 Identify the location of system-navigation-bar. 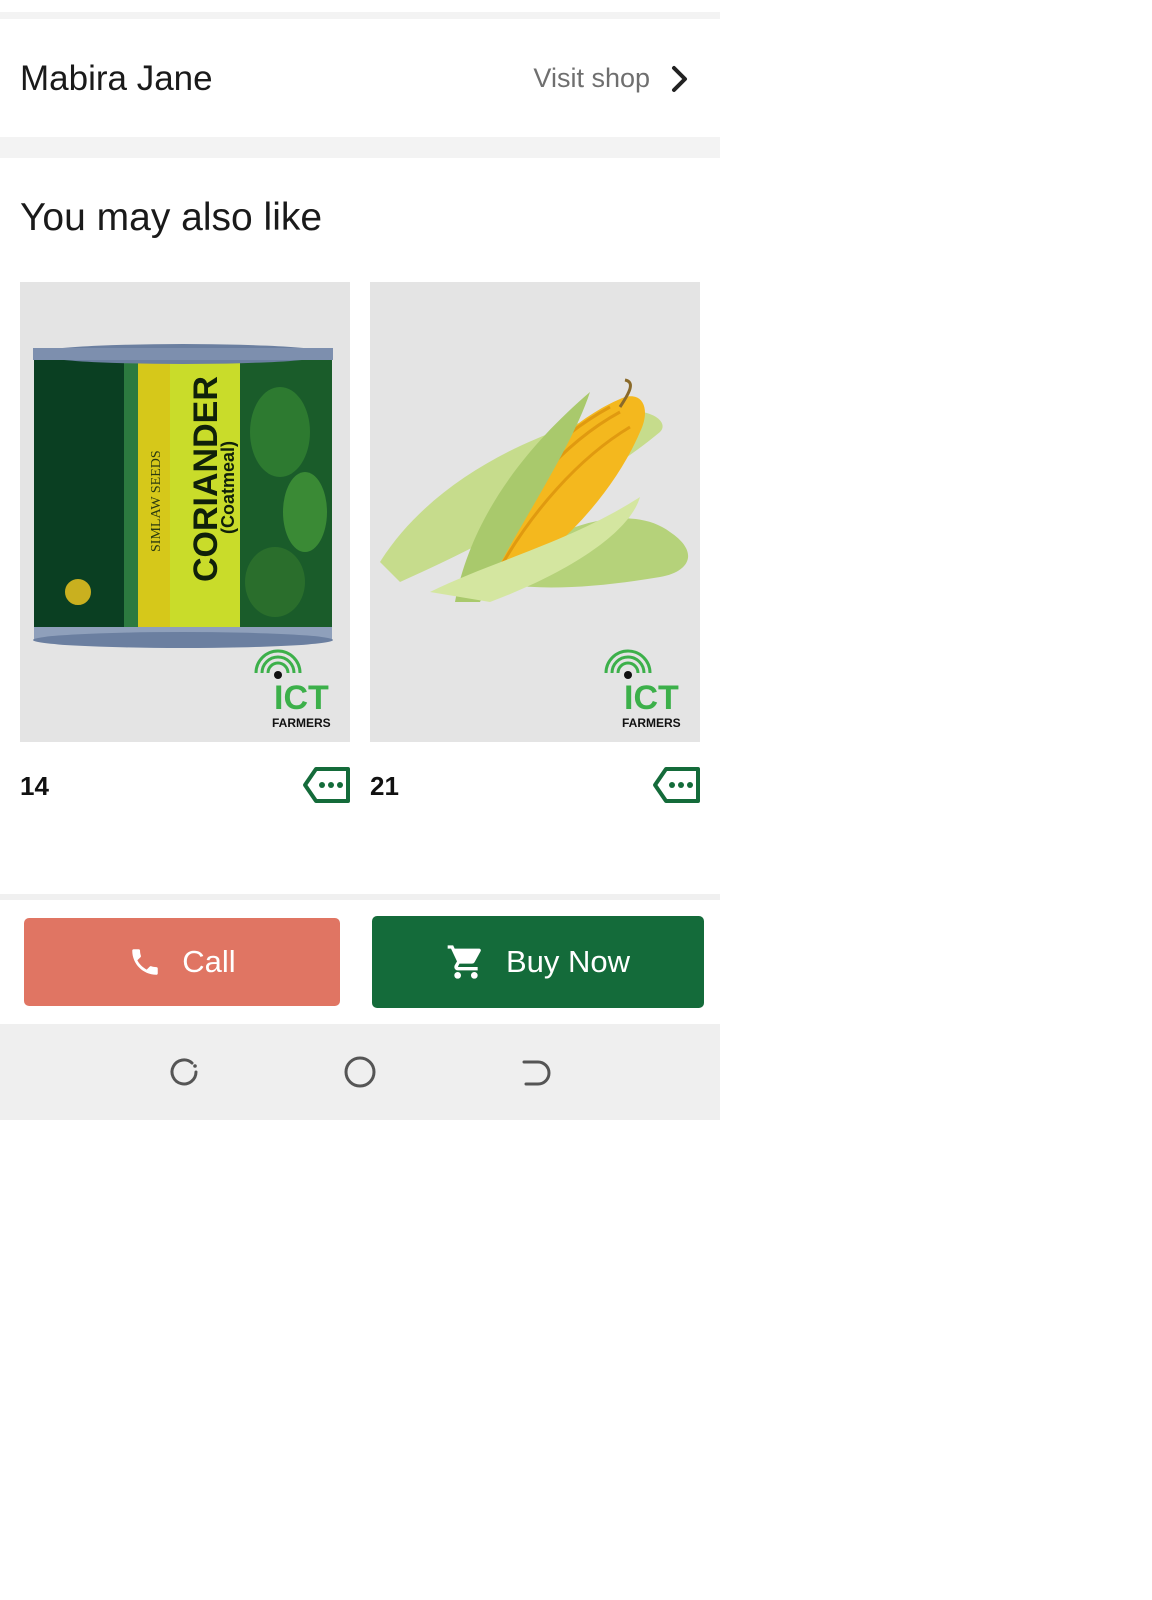
(360, 1072).